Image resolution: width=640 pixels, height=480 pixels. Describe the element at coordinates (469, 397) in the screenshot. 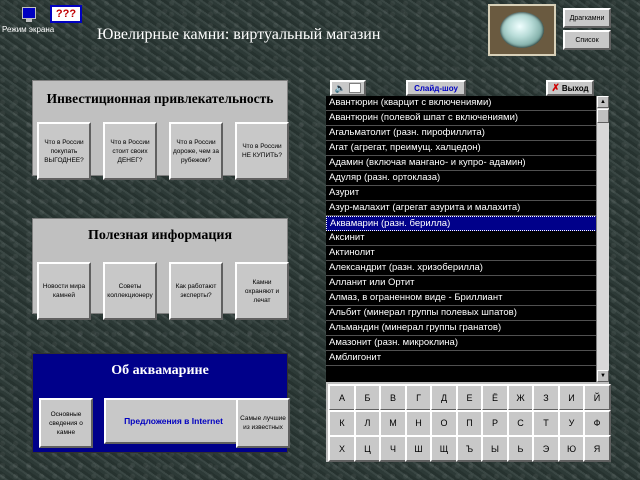

I see `letter-key: Е` at that location.